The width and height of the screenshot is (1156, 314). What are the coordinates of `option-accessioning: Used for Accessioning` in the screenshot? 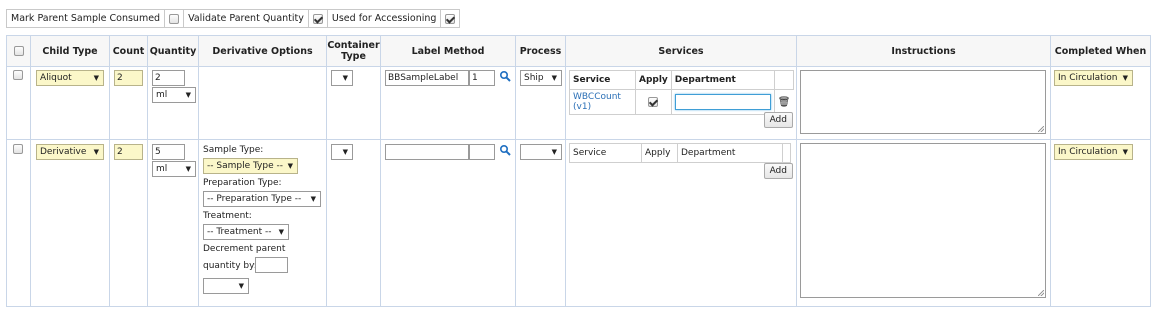 It's located at (394, 18).